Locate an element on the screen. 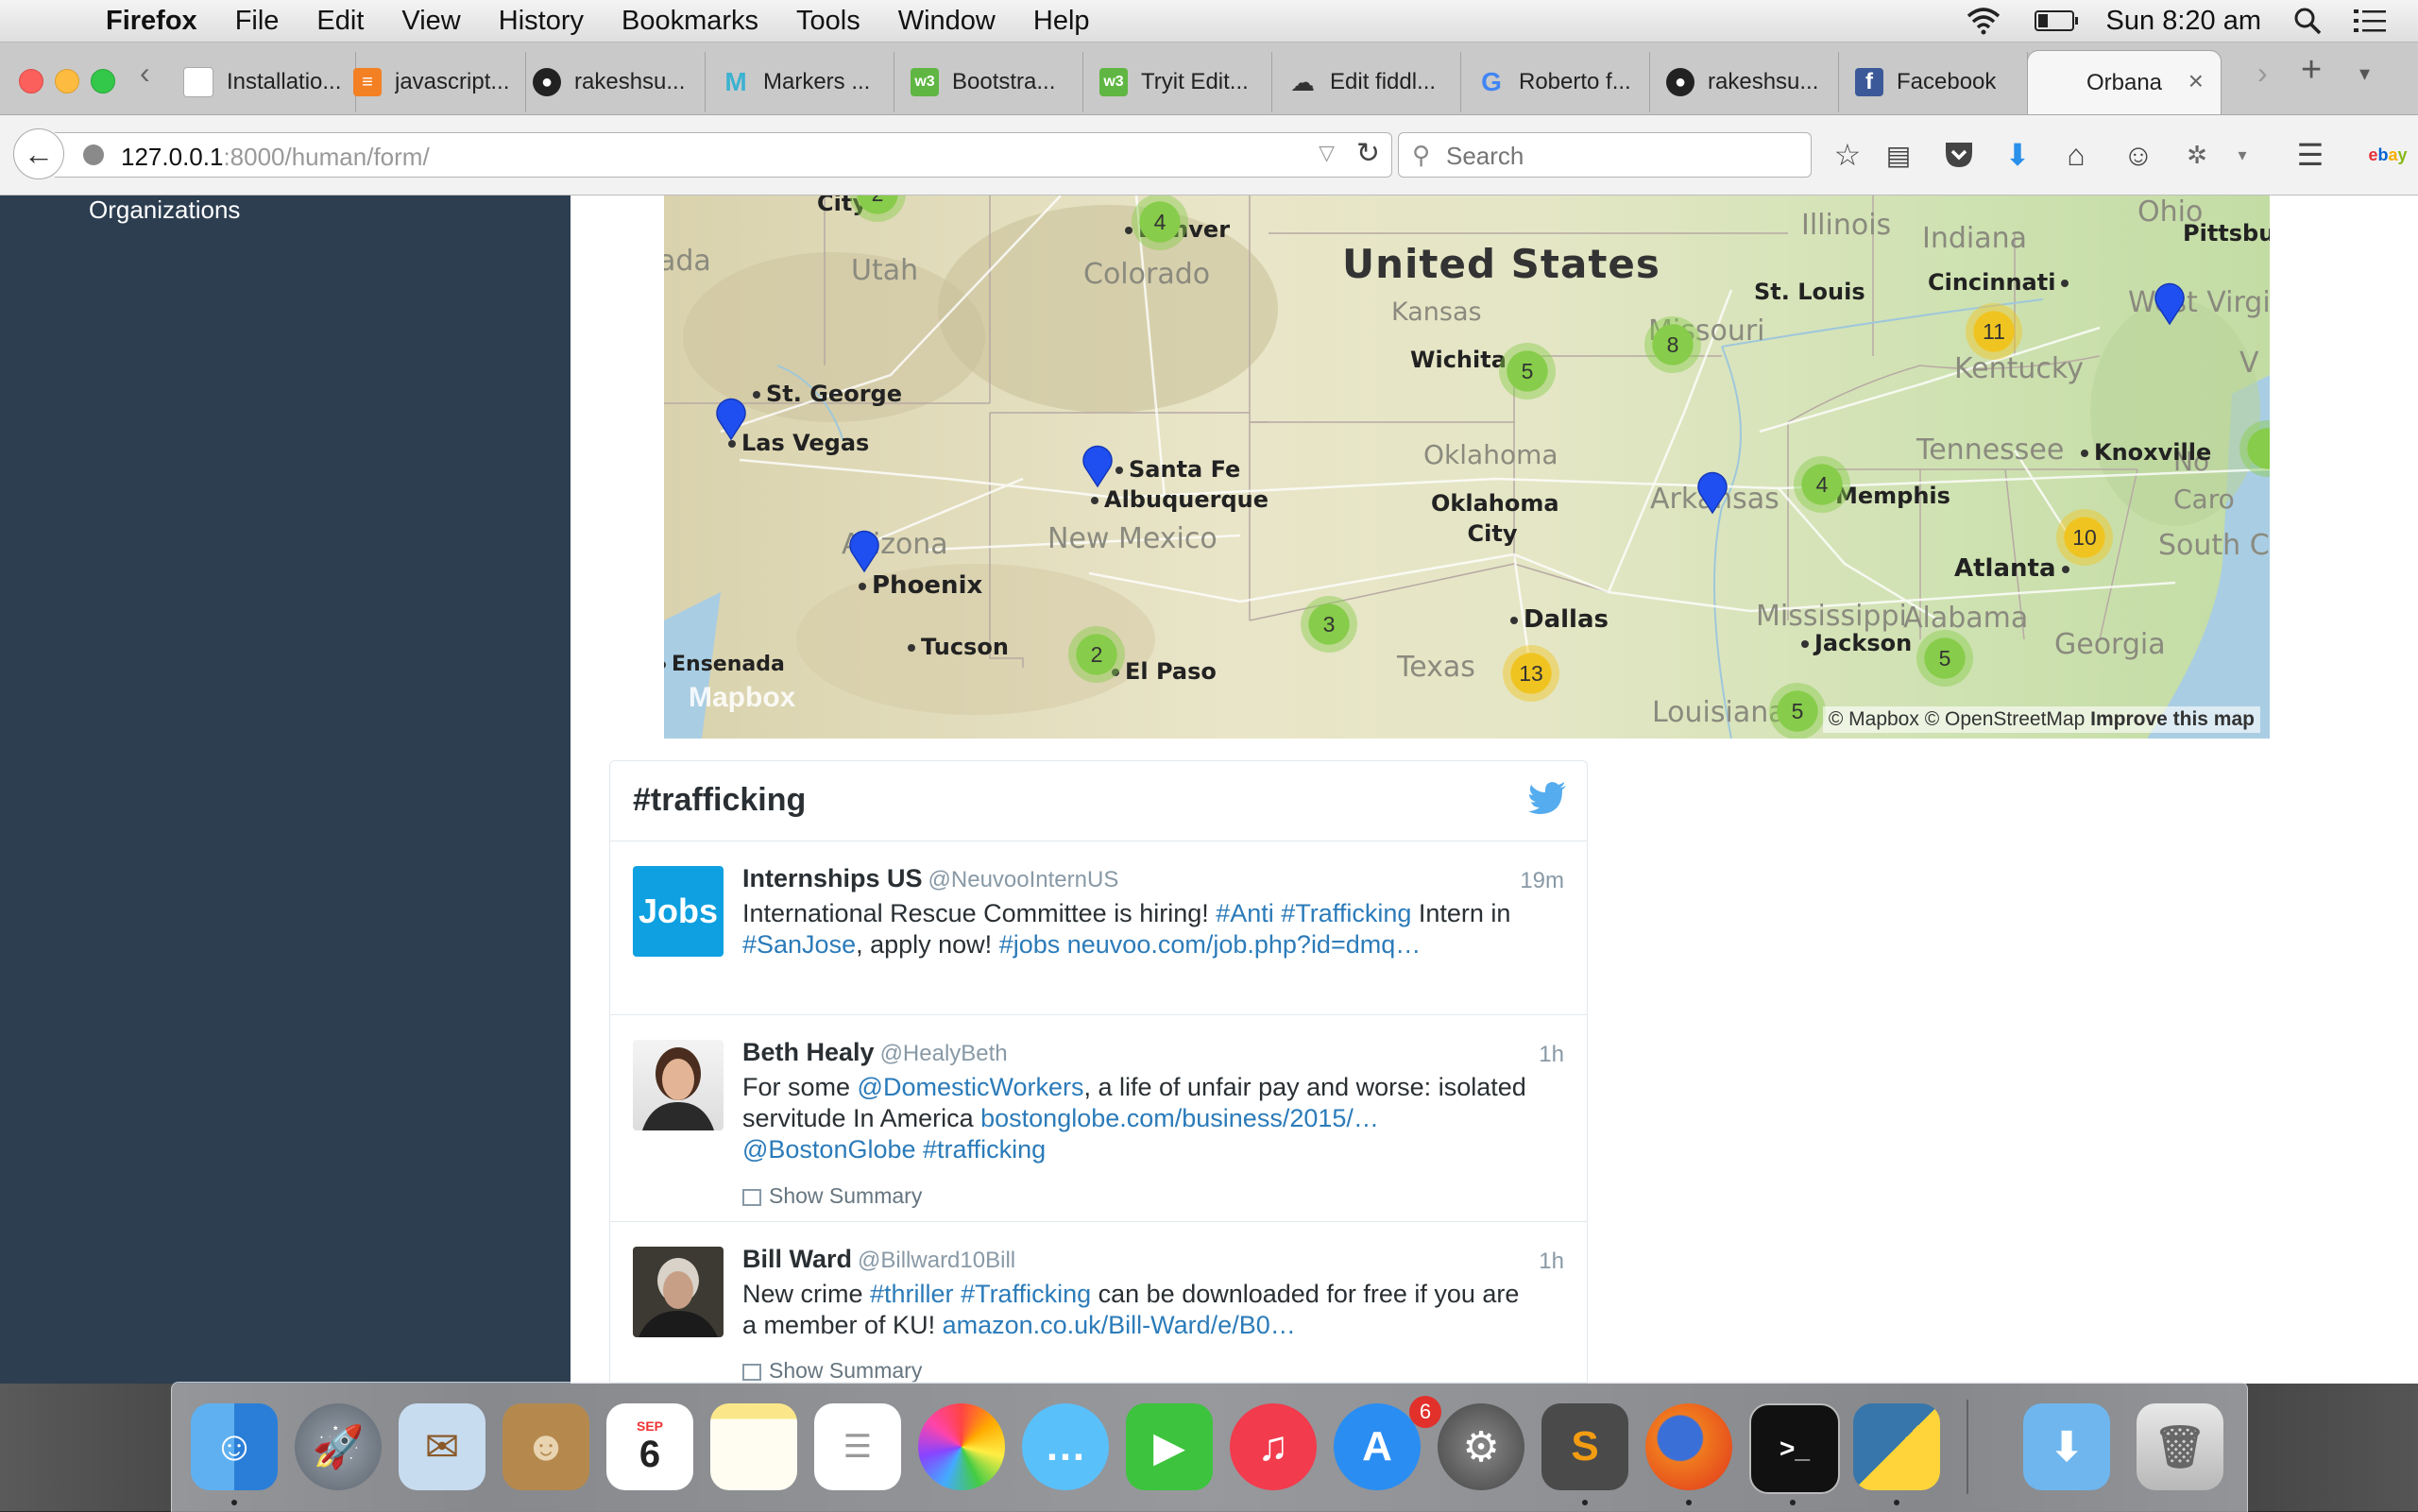 The image size is (2418, 1512). dock-sublime-text-icon: S is located at coordinates (1584, 1446).